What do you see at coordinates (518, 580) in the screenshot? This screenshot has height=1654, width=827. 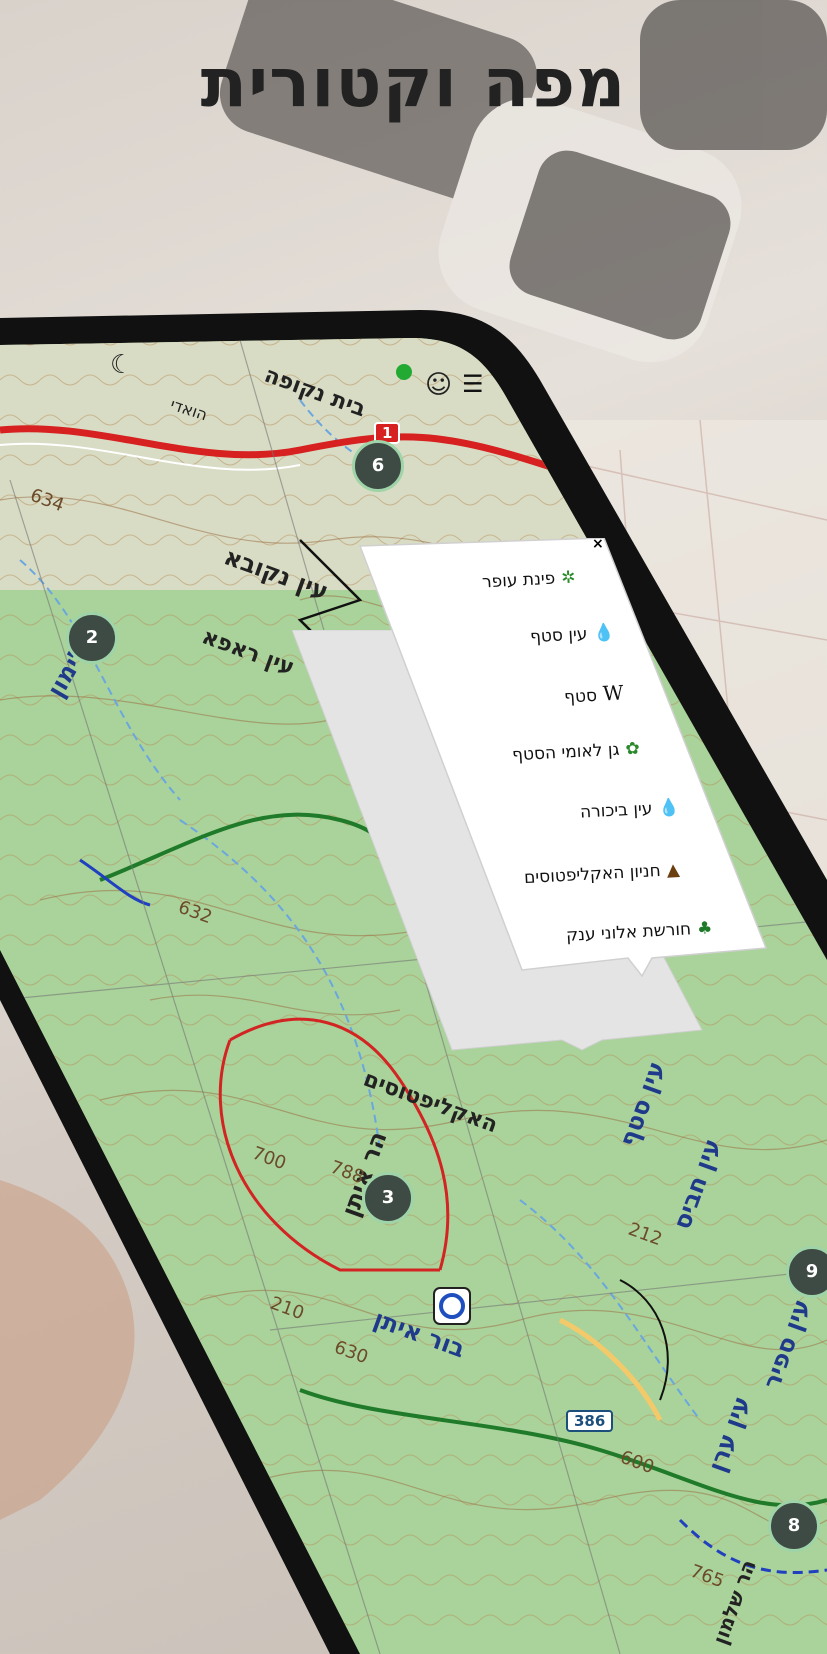 I see `popup-item-label: פינת עופר` at bounding box center [518, 580].